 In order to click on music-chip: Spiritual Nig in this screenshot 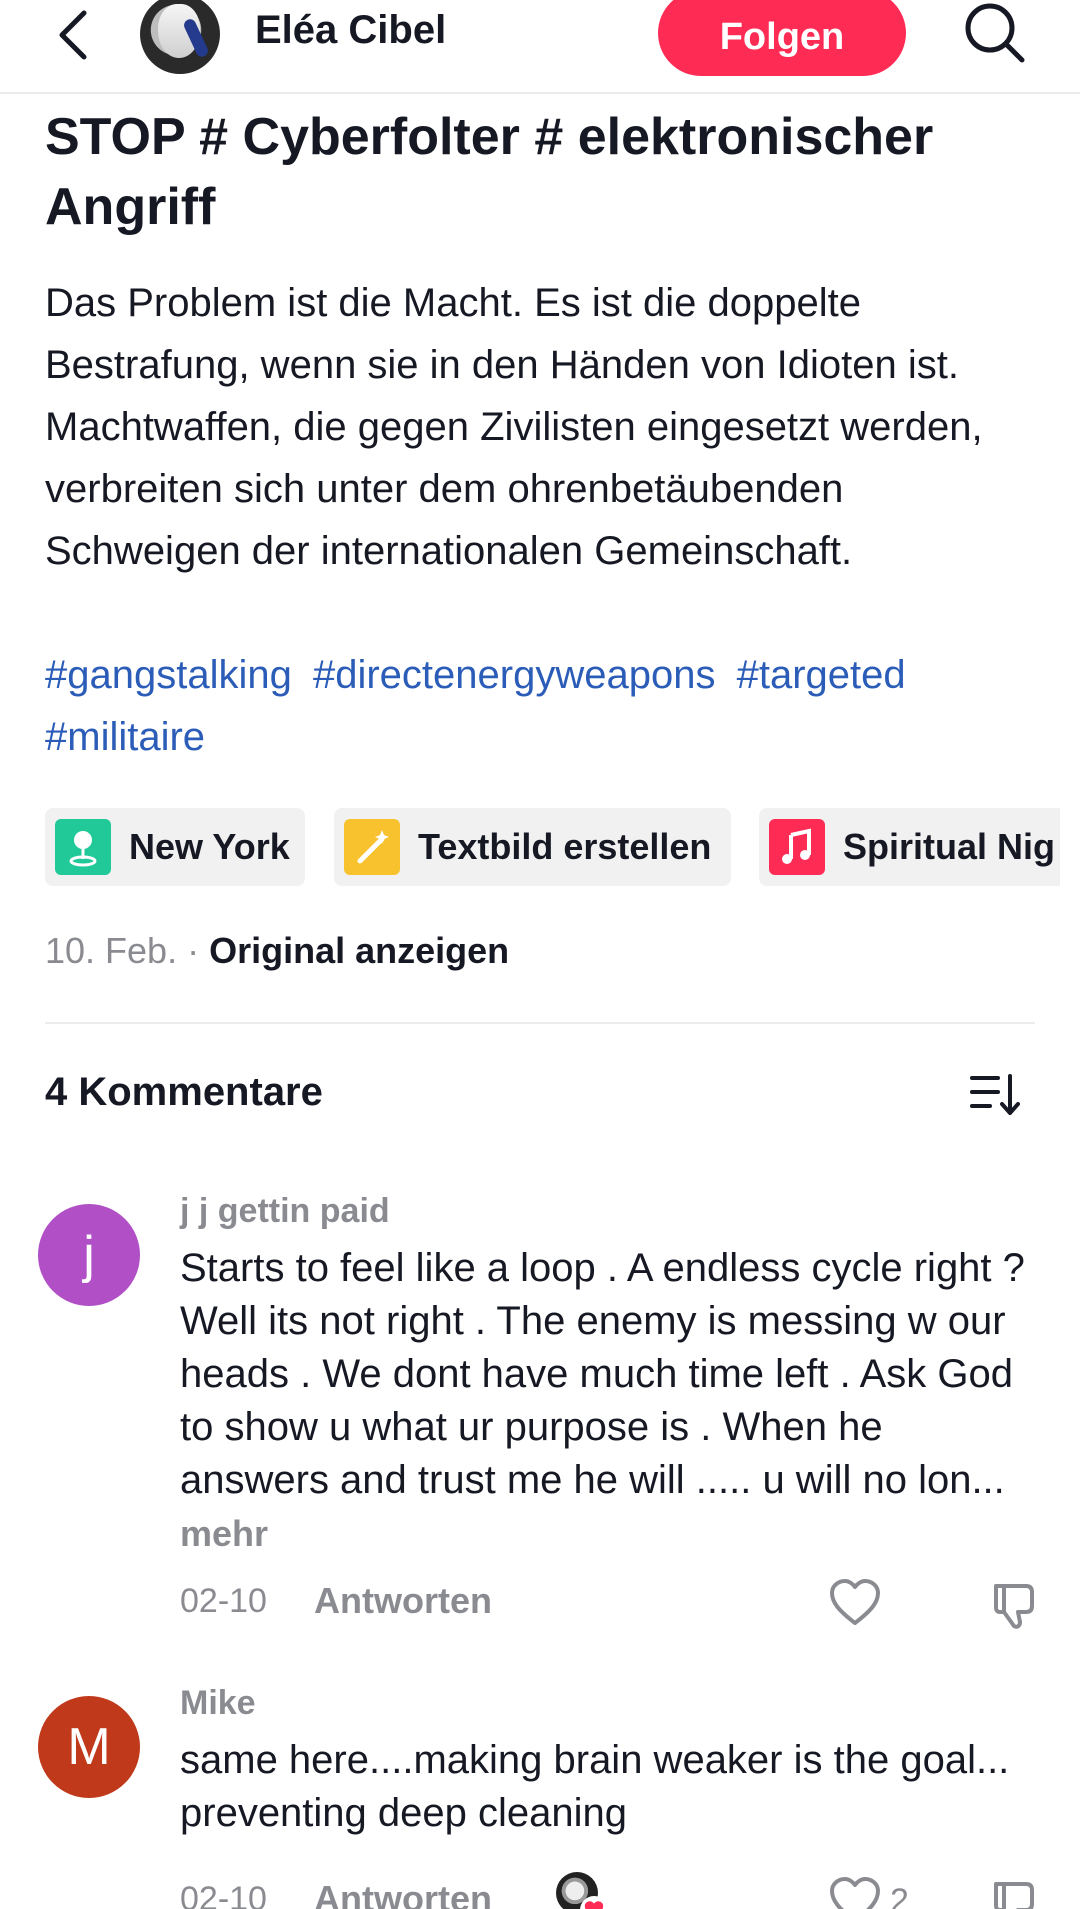, I will do `click(909, 847)`.